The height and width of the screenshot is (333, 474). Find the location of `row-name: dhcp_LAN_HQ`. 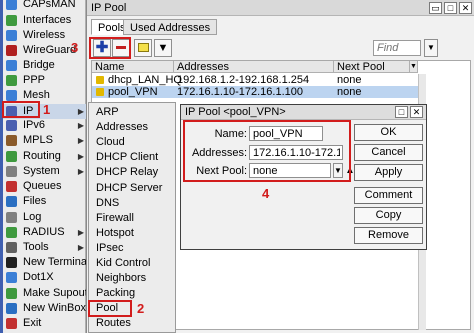

row-name: dhcp_LAN_HQ is located at coordinates (145, 80).